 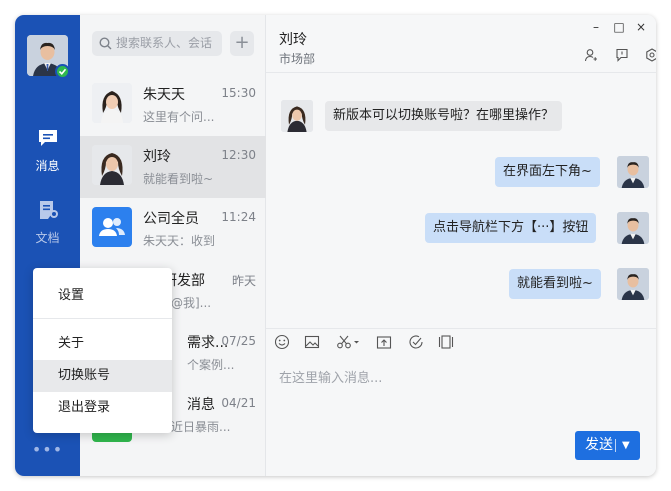 I want to click on message-bubble-outgoing: 在界面左下角~, so click(x=547, y=172).